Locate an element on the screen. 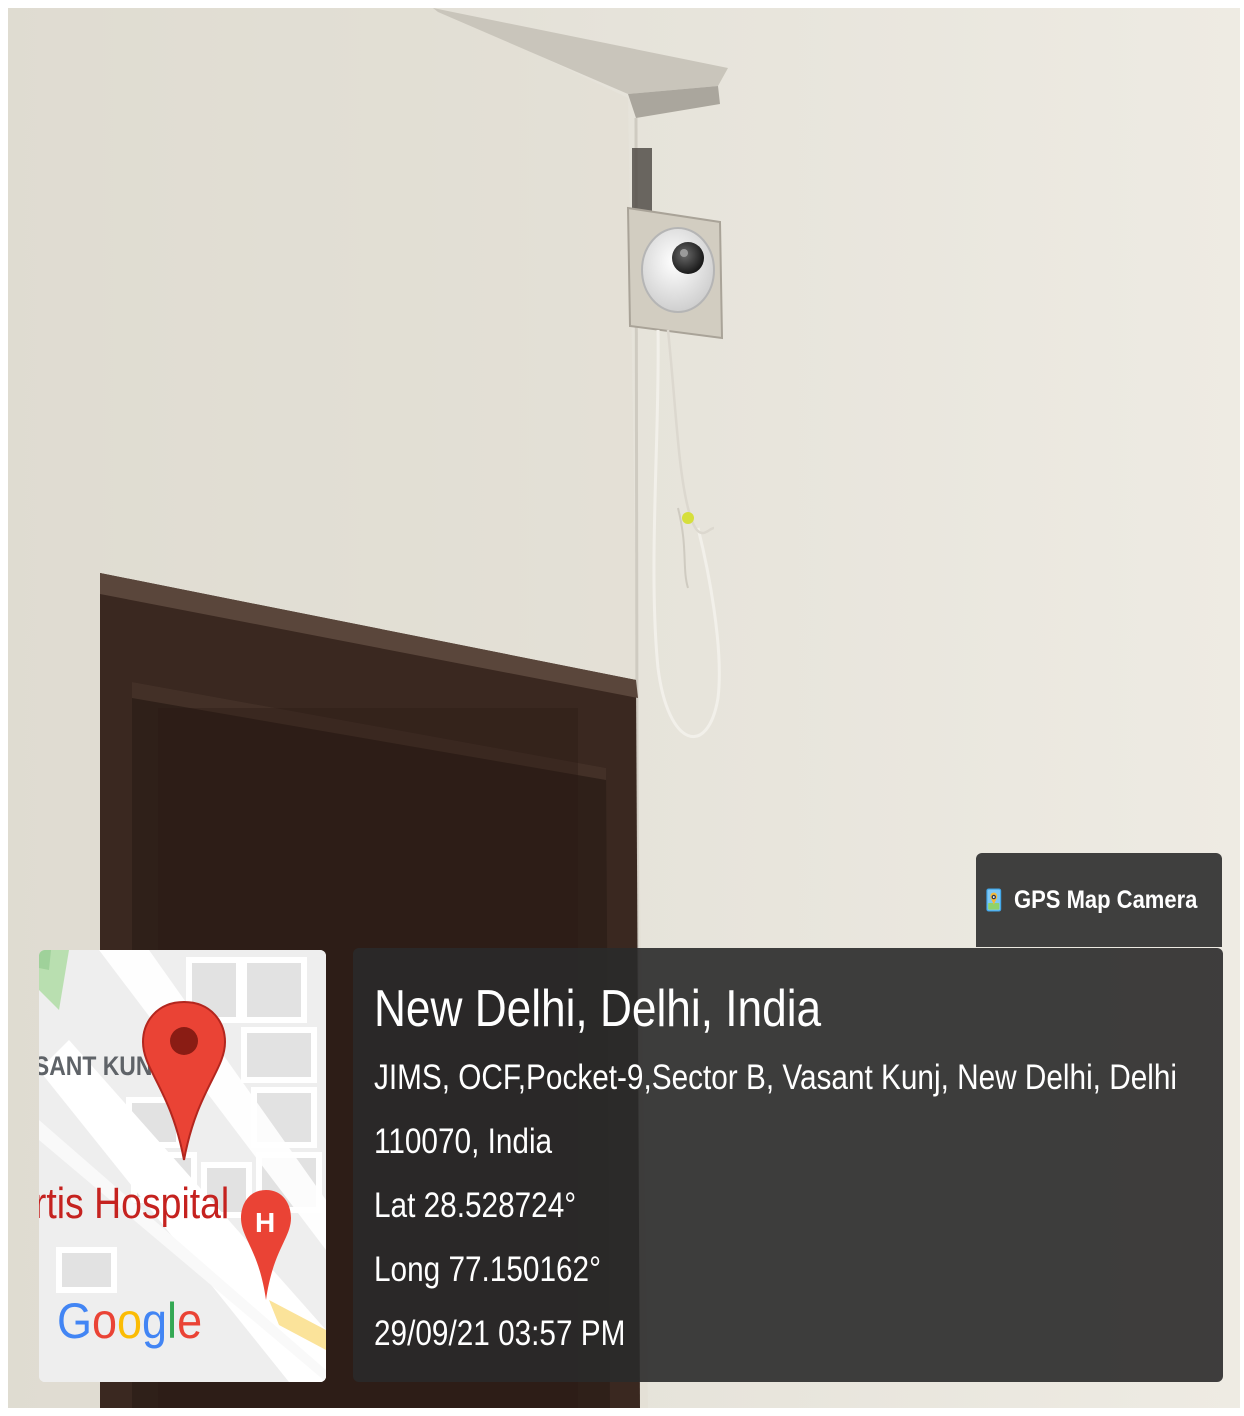  map-image: SANT KUNJ rtis Hospital H Google is located at coordinates (182, 1166).